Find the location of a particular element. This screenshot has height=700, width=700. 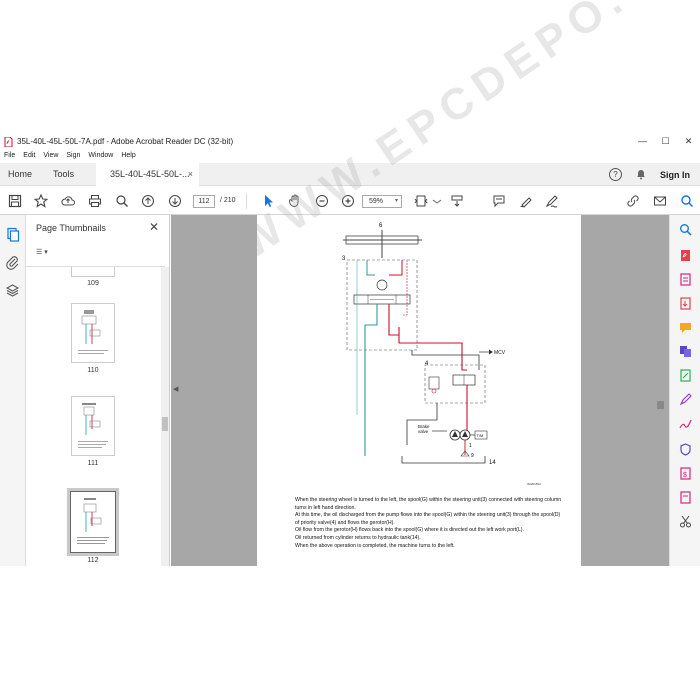

close-window-button: ✕ is located at coordinates (688, 141).